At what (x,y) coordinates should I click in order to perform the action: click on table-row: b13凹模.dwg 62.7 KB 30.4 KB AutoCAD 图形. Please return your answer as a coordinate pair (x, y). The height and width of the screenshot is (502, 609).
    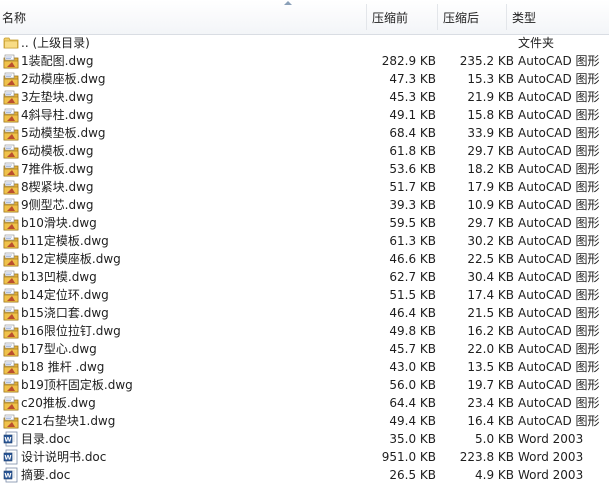
    Looking at the image, I should click on (304, 277).